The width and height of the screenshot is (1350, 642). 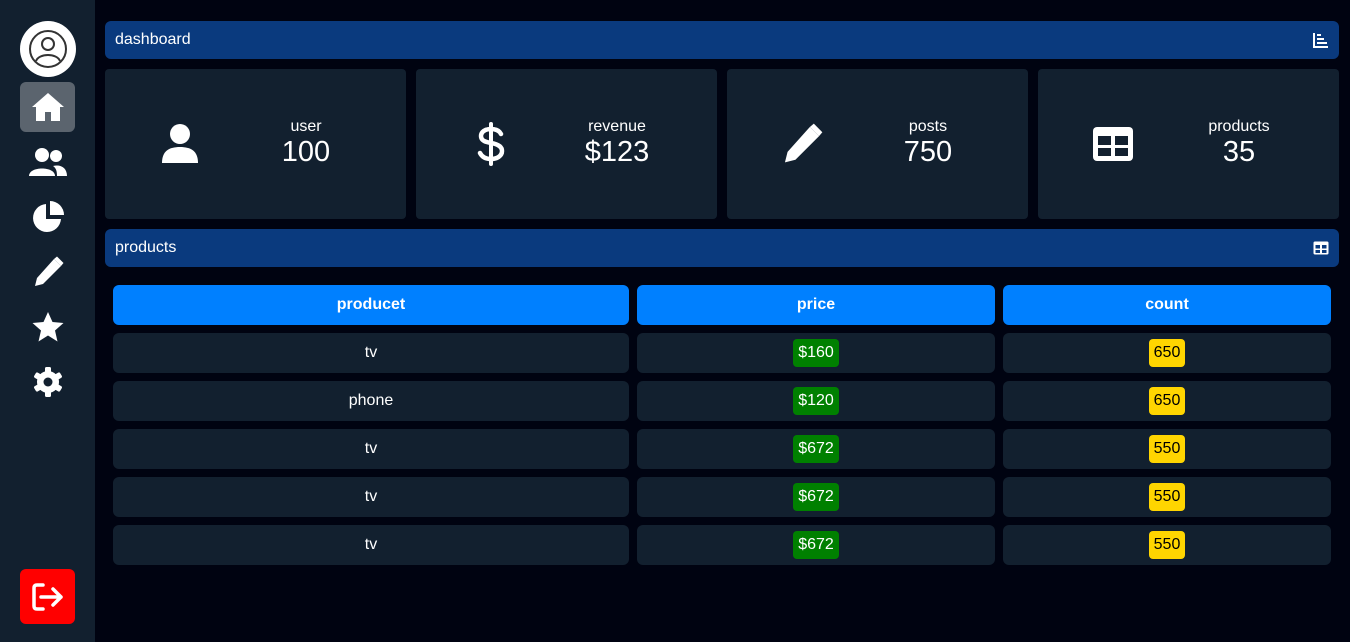 I want to click on column-header-price: price, so click(x=816, y=305).